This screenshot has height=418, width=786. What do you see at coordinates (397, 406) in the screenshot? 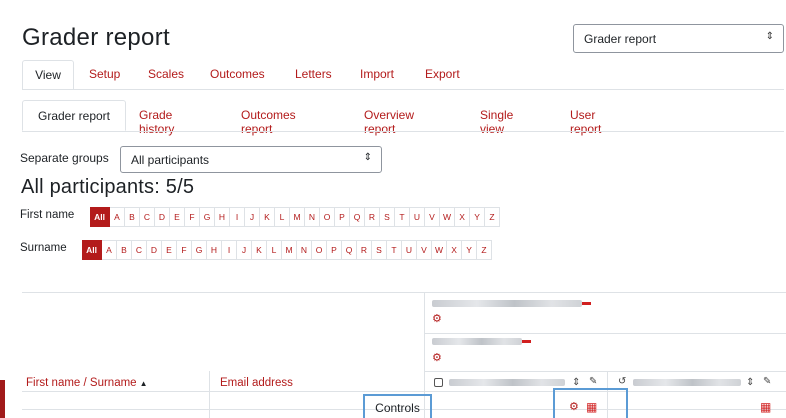
I see `controls-label: Controls` at bounding box center [397, 406].